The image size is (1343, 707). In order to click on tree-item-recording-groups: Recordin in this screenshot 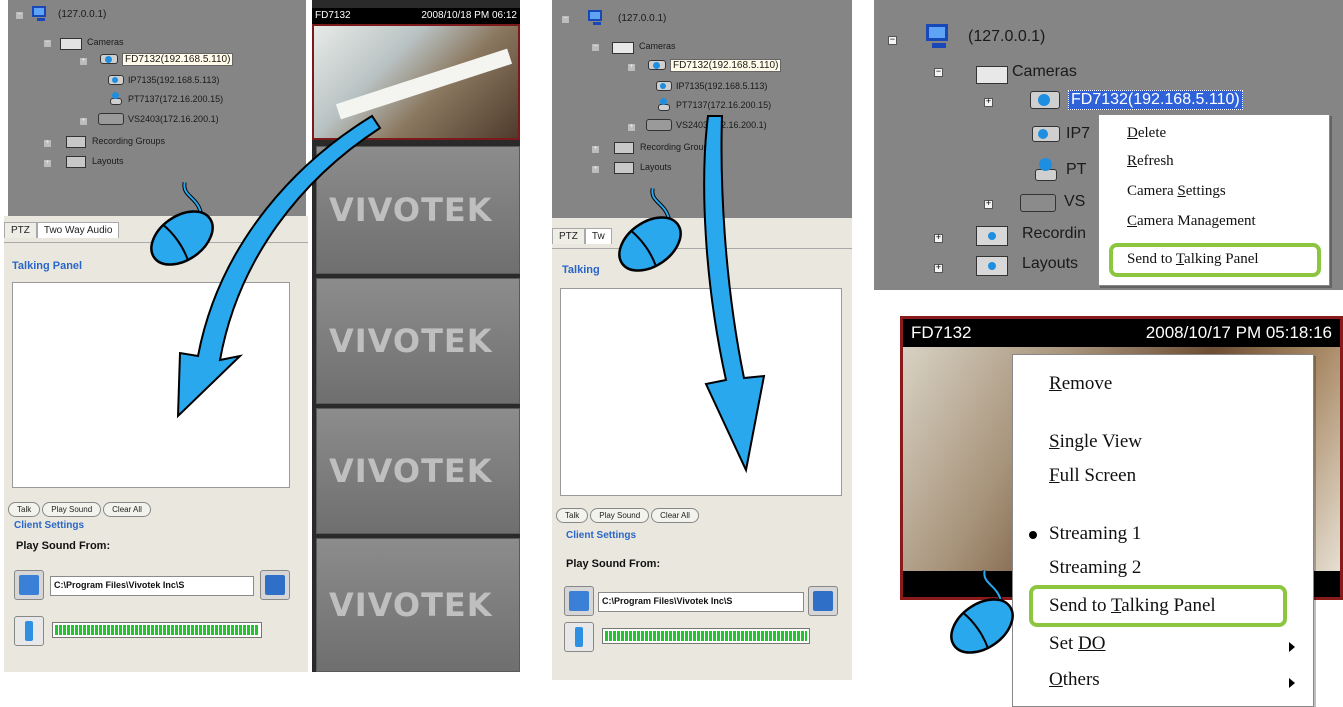, I will do `click(1032, 234)`.